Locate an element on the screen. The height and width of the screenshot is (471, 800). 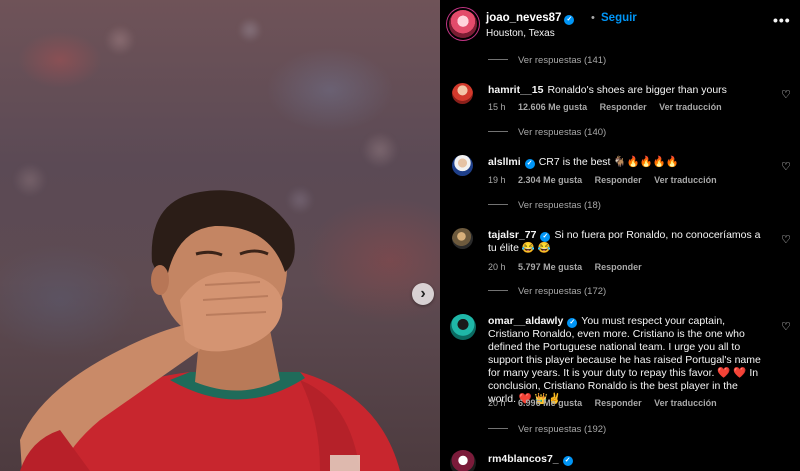
commenter-username: rm4blancos7_ is located at coordinates (523, 459).